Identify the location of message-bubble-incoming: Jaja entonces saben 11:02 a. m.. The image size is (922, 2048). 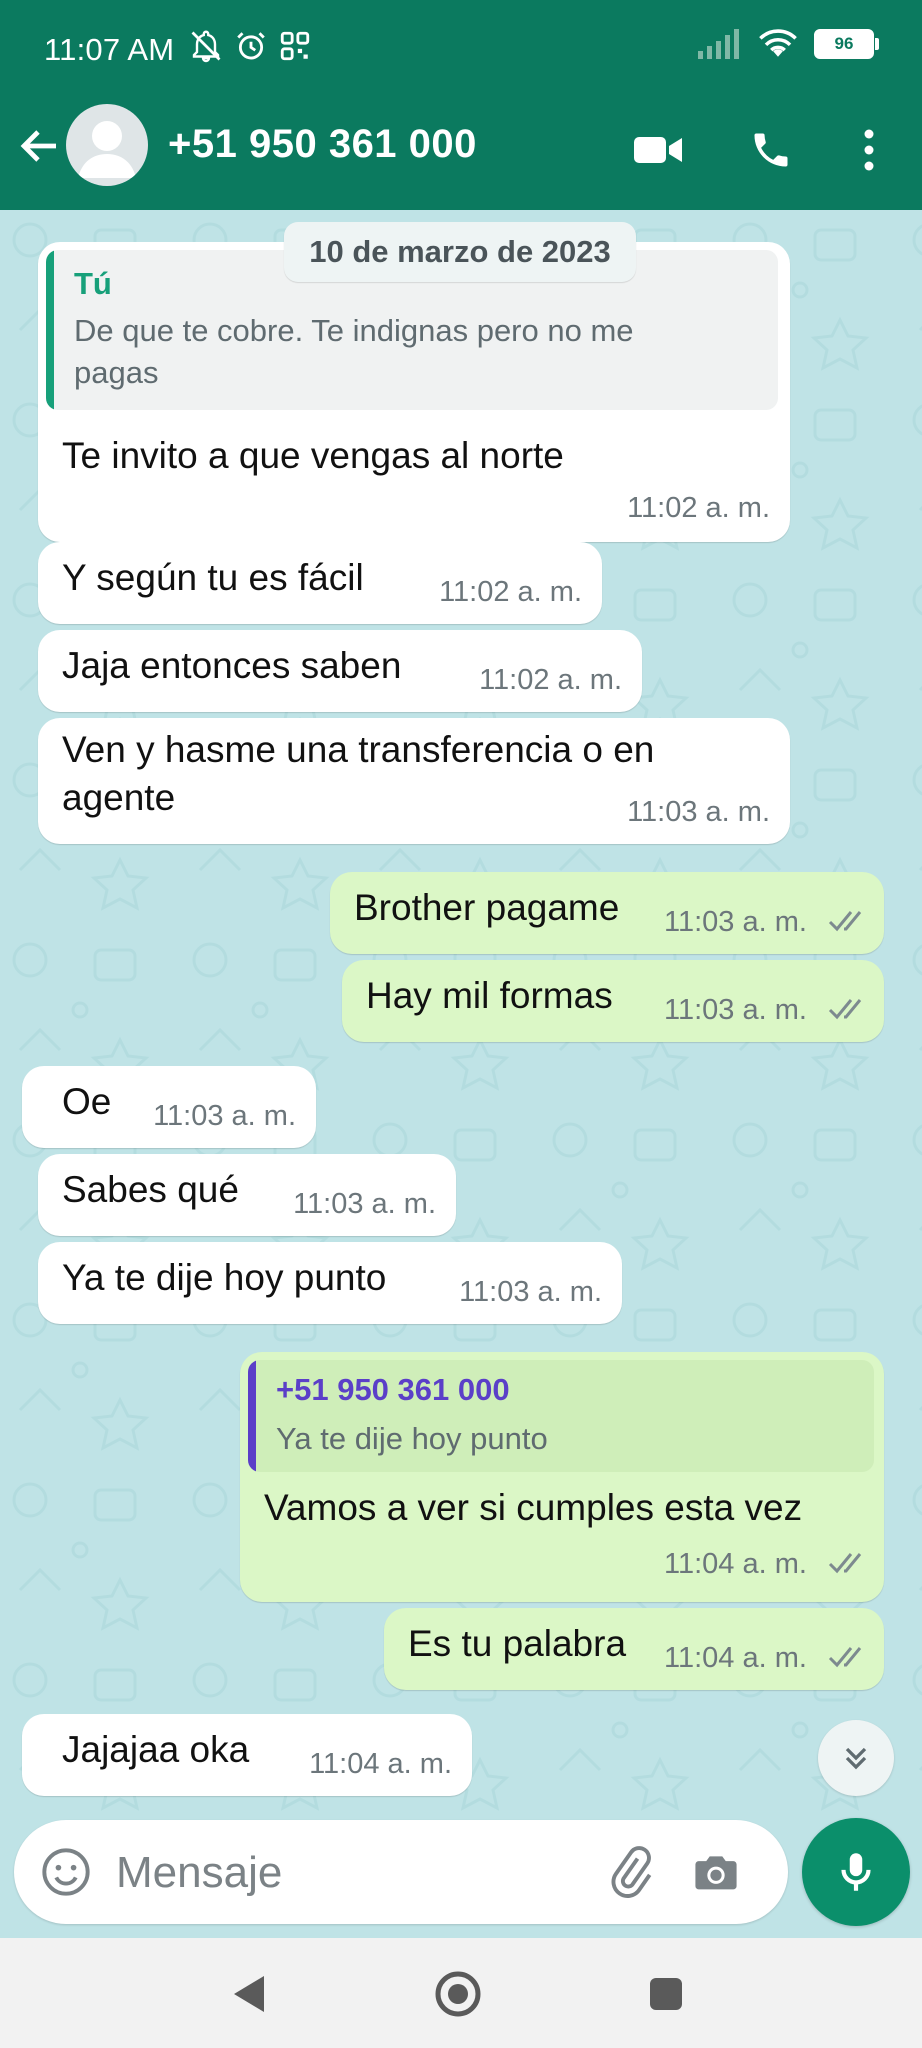
(340, 671).